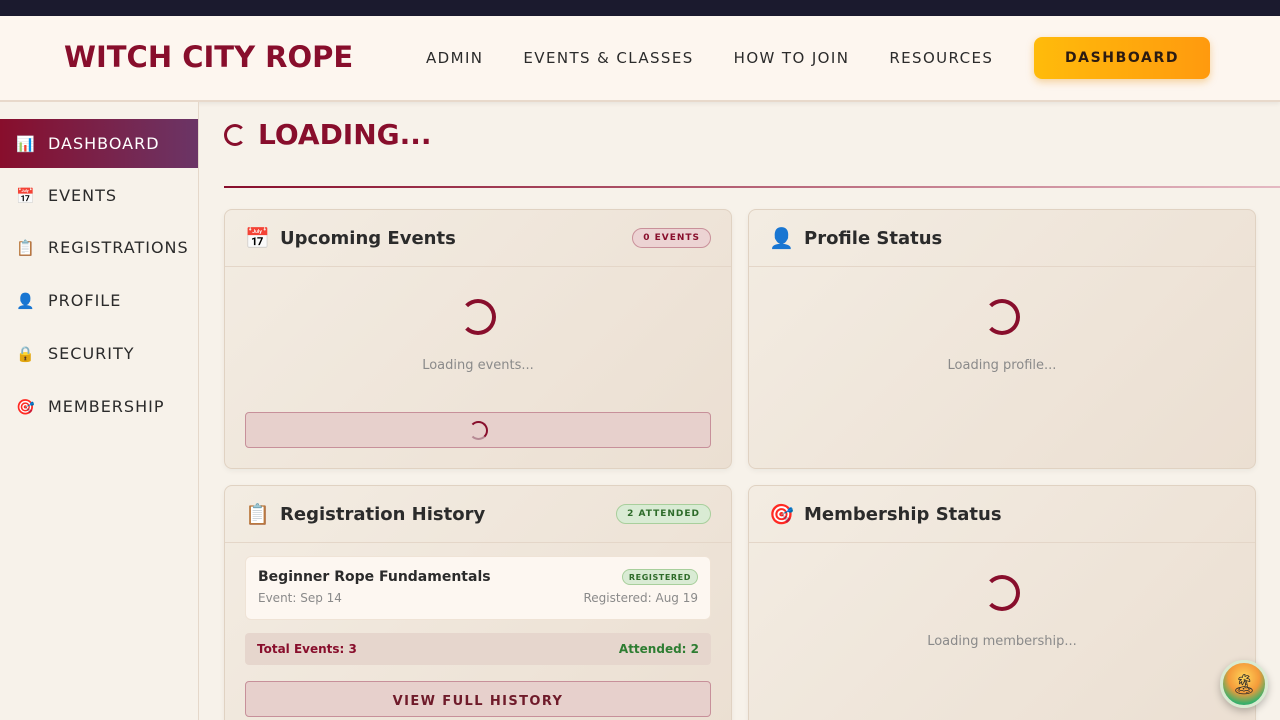 The width and height of the screenshot is (1280, 720). Describe the element at coordinates (1122, 58) in the screenshot. I see `dashboard-button: DASHBOARD` at that location.